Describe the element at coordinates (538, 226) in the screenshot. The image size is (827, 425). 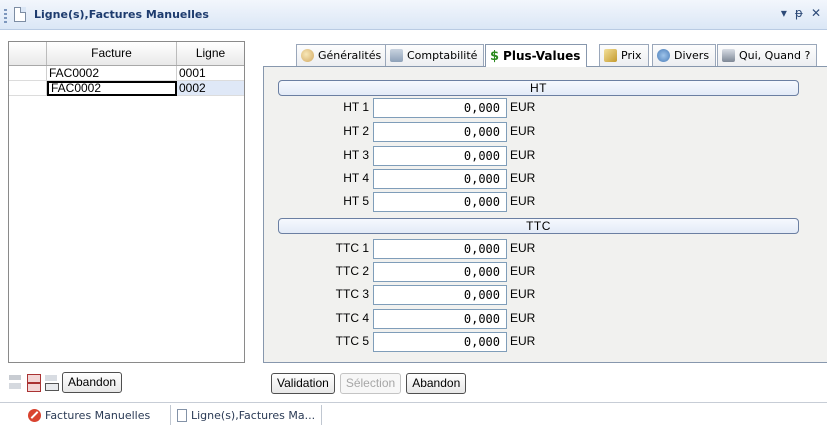
I see `section-header-ttc: TTC` at that location.